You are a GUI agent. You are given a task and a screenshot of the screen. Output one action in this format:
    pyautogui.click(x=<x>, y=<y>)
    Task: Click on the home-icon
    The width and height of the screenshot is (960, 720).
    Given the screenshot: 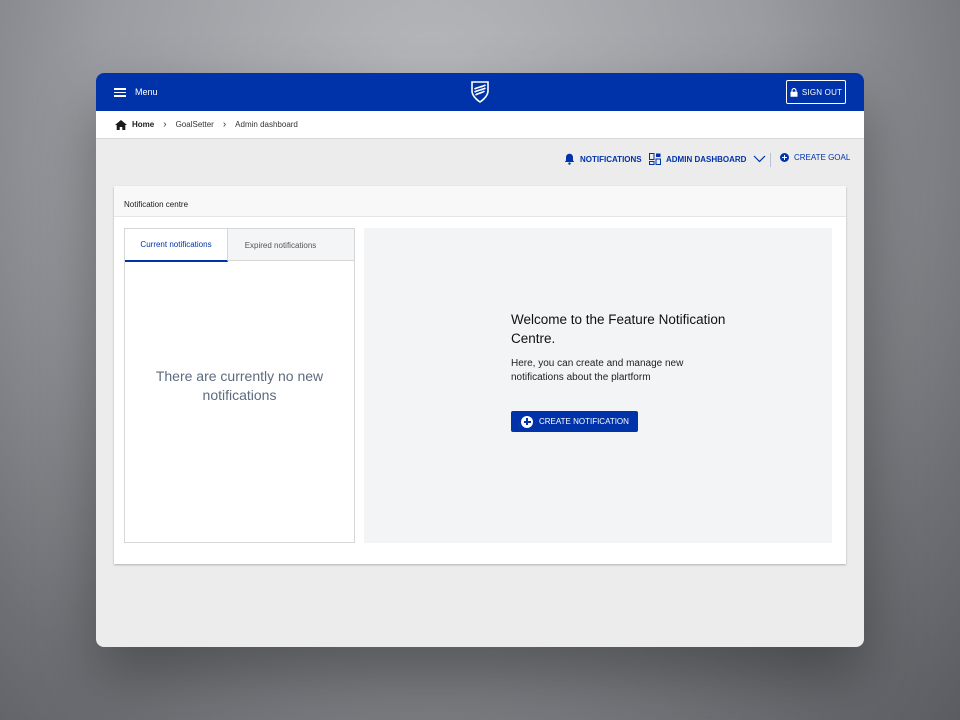 What is the action you would take?
    pyautogui.click(x=121, y=124)
    